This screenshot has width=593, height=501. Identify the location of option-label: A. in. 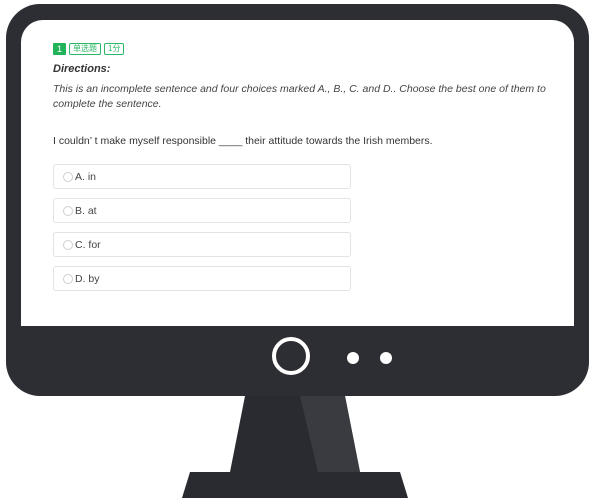
(86, 176).